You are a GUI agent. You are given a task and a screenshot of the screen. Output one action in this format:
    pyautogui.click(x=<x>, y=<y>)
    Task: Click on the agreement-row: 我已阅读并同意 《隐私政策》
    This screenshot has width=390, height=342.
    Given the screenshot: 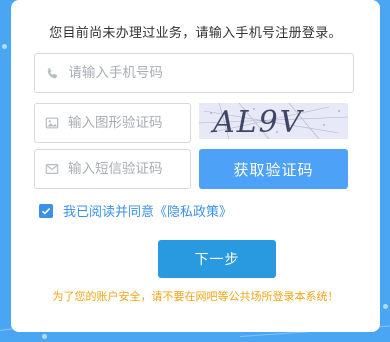 What is the action you would take?
    pyautogui.click(x=135, y=210)
    